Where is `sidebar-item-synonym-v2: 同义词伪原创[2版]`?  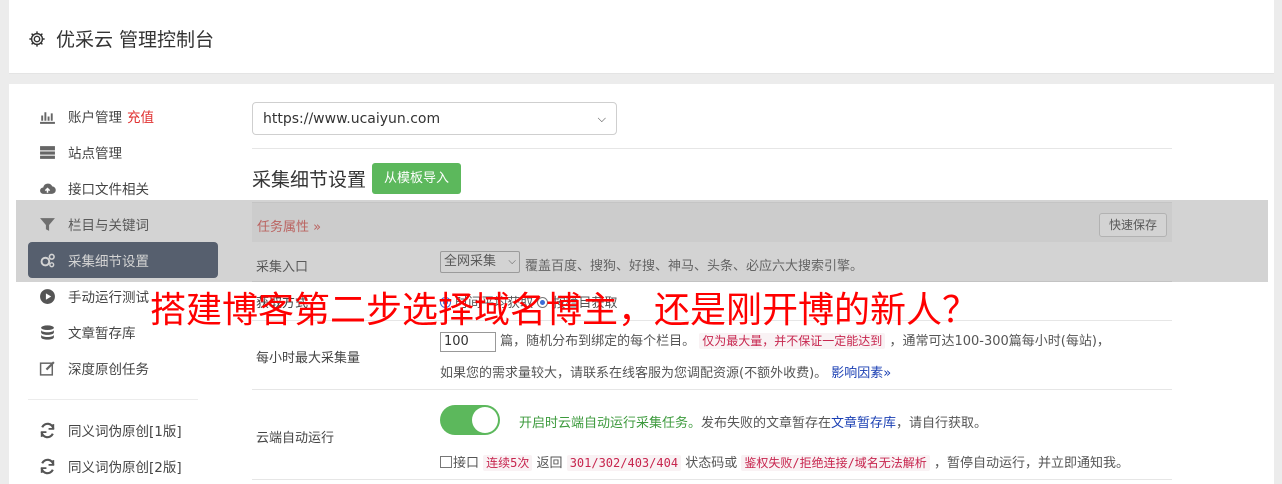 sidebar-item-synonym-v2: 同义词伪原创[2版] is located at coordinates (123, 466).